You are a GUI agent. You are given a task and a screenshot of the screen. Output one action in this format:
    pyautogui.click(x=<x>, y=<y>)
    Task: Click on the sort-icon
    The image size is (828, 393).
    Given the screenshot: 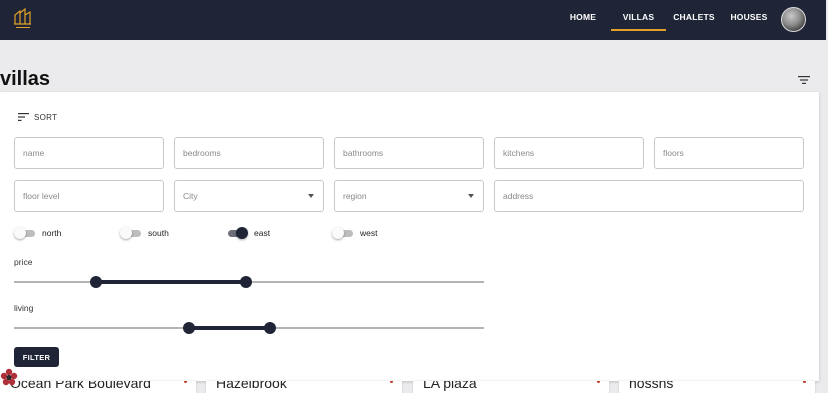 What is the action you would take?
    pyautogui.click(x=23, y=117)
    